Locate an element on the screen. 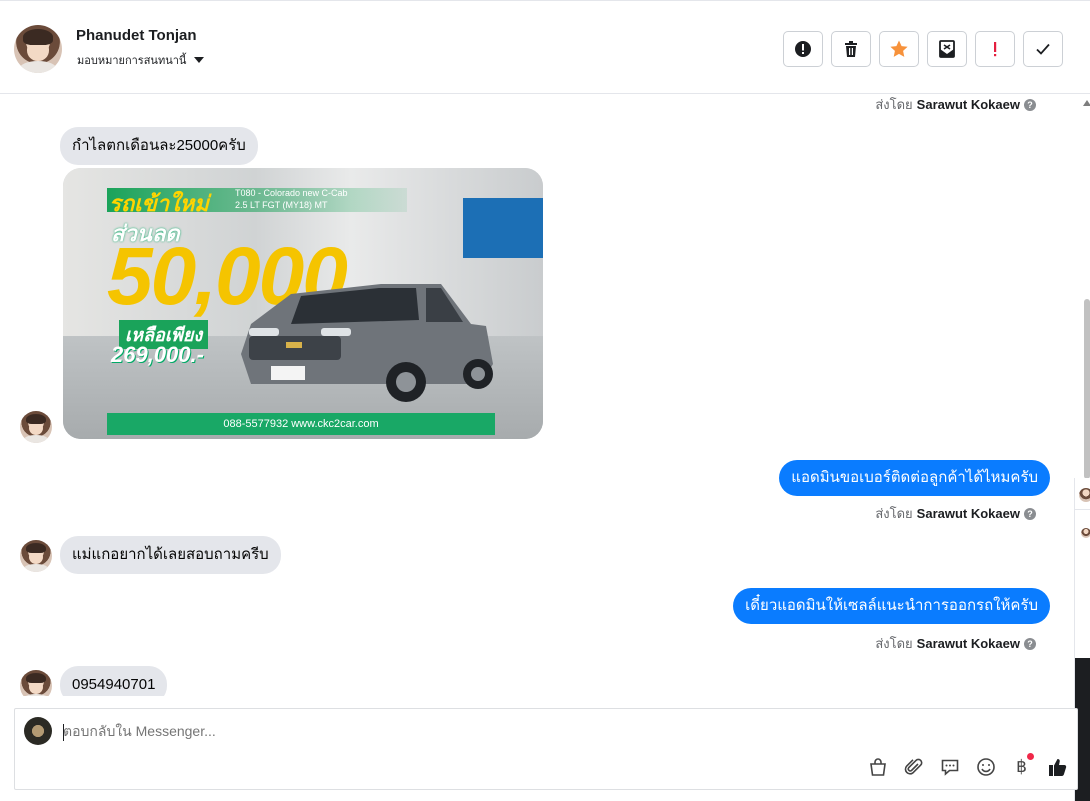 The width and height of the screenshot is (1090, 801). report-button is located at coordinates (803, 49).